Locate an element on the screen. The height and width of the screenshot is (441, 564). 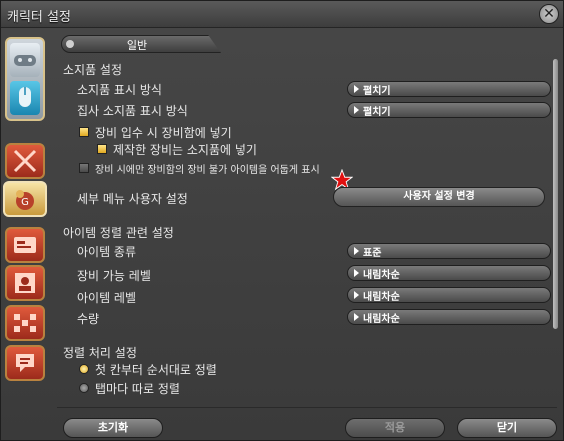
dim-unequippable-label: 장비 시에만 장비함의 장비 불가 아이템을 어둡게 표시 is located at coordinates (207, 170).